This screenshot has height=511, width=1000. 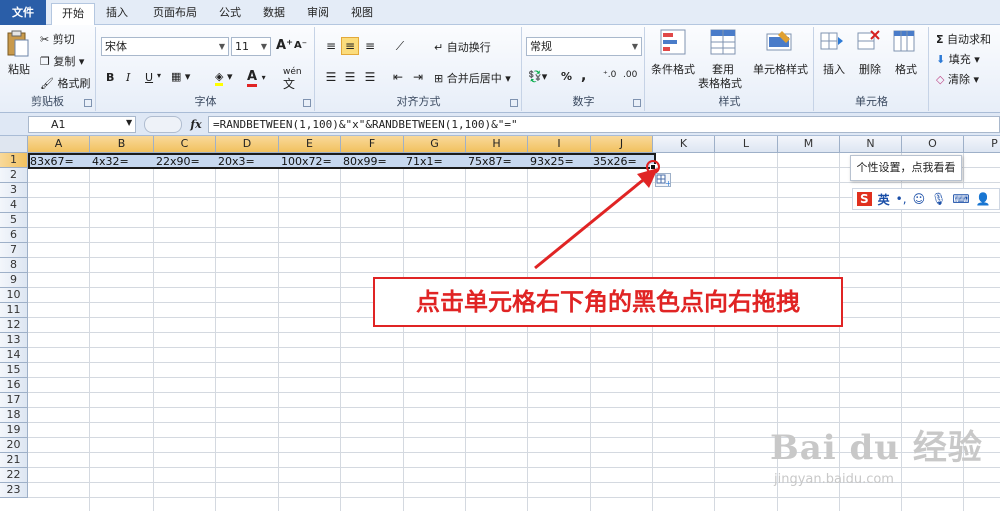 I want to click on orientation-icon: ⟋, so click(x=400, y=46).